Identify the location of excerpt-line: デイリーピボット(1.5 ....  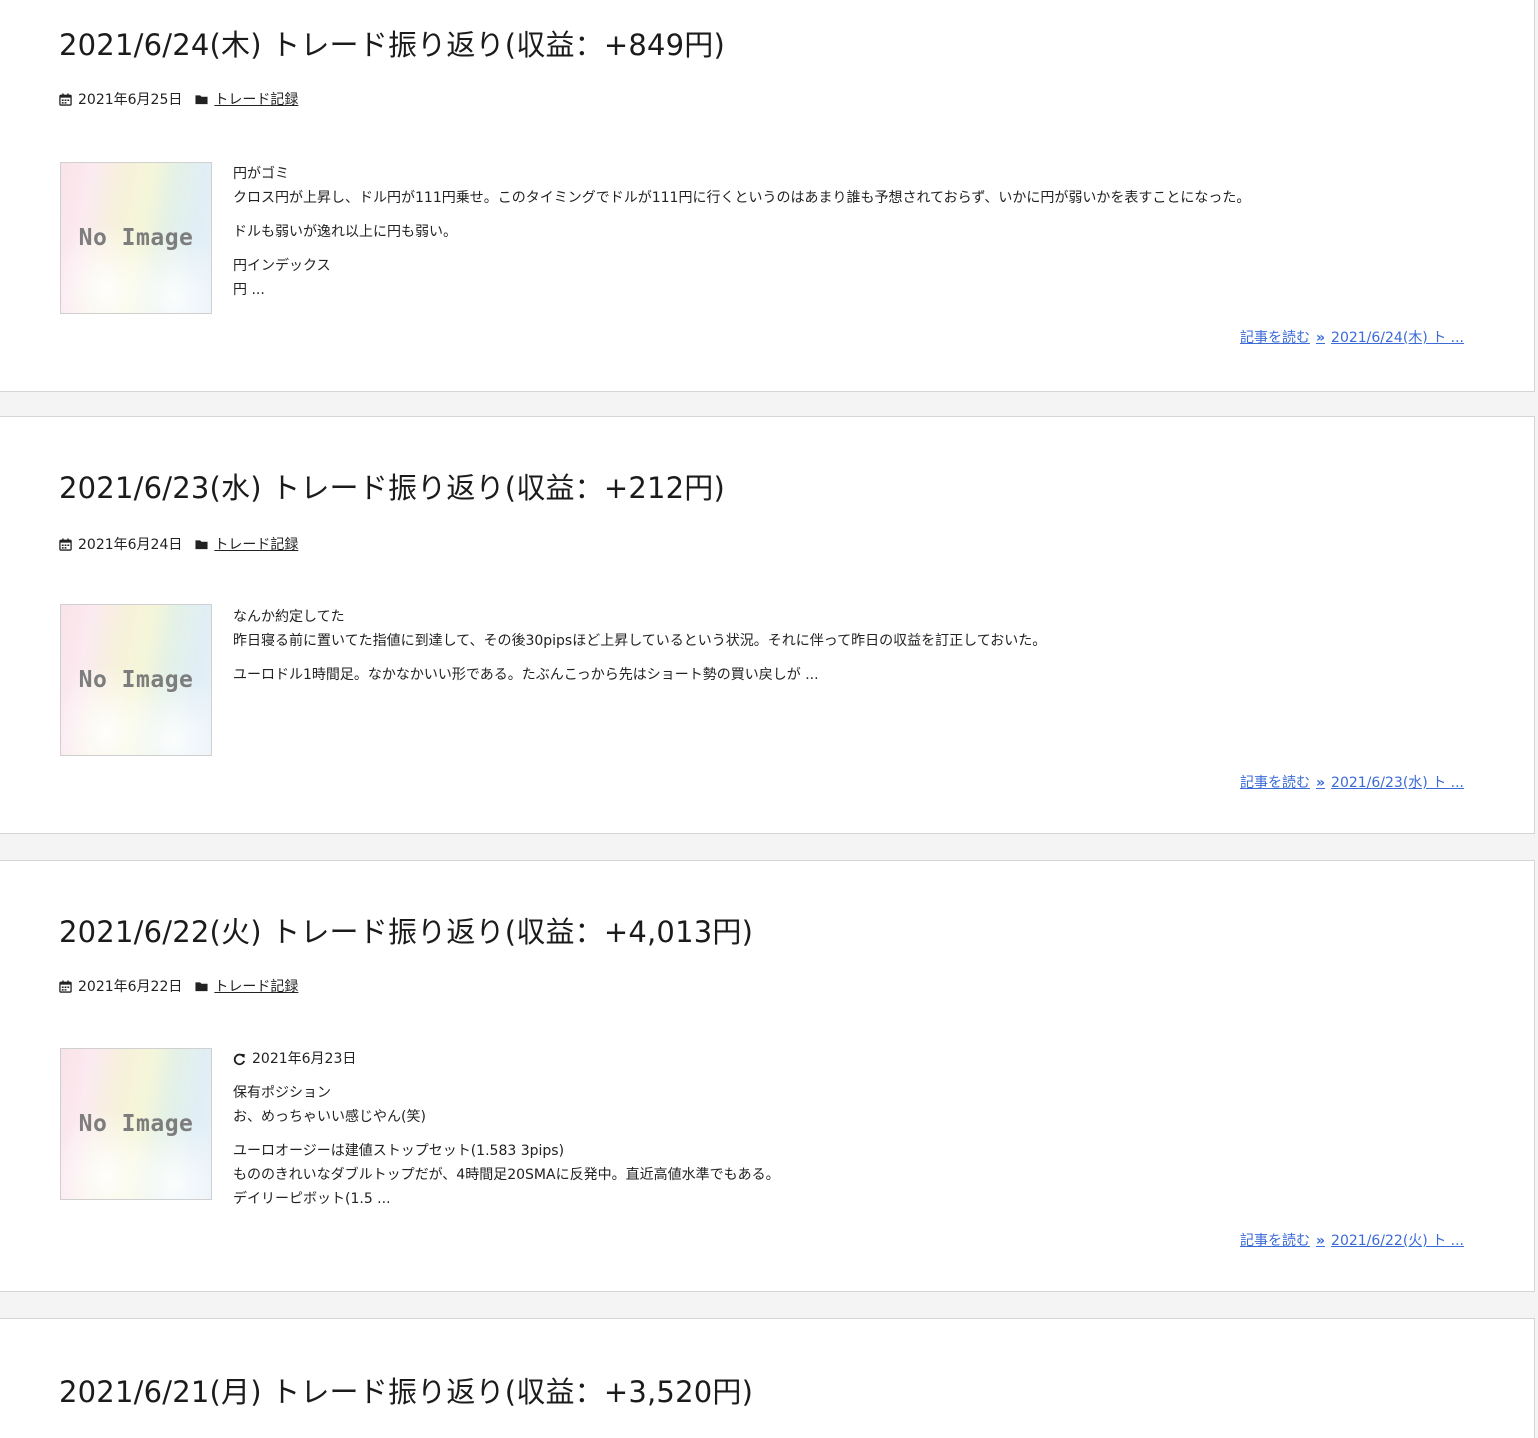
(312, 1199).